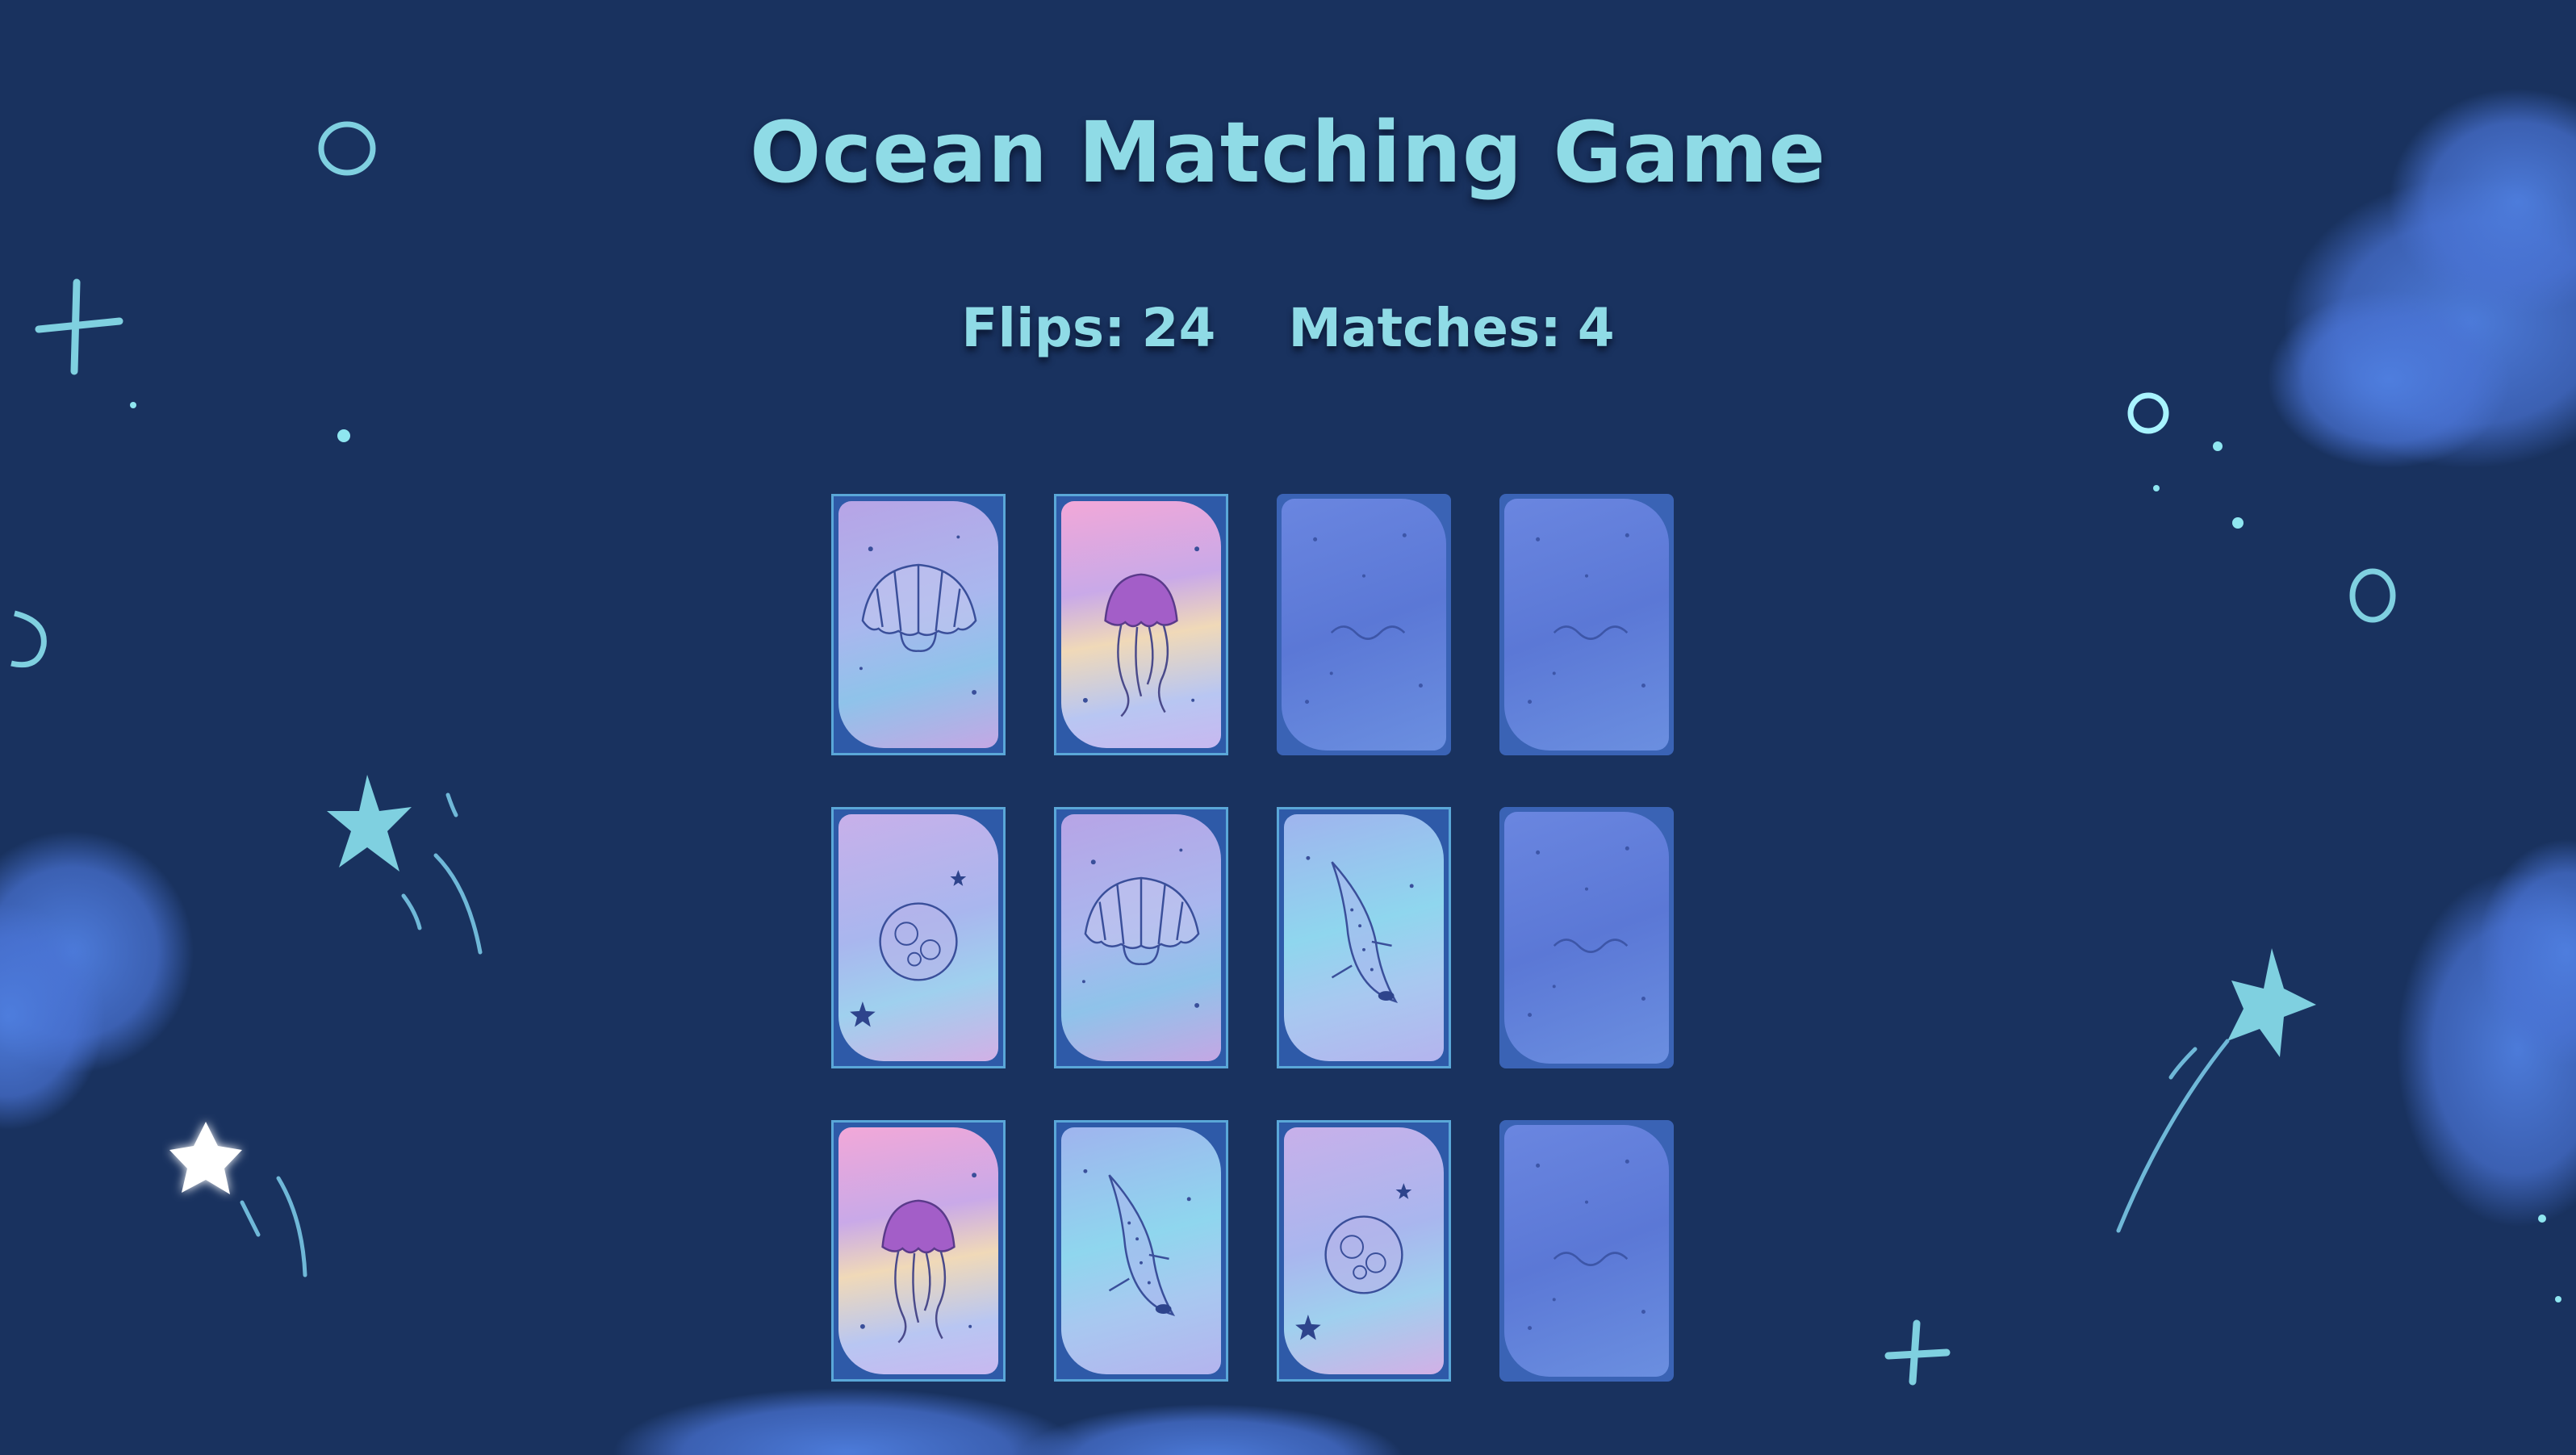 This screenshot has width=2576, height=1455. Describe the element at coordinates (1917, 1352) in the screenshot. I see `sparkle-doodle` at that location.